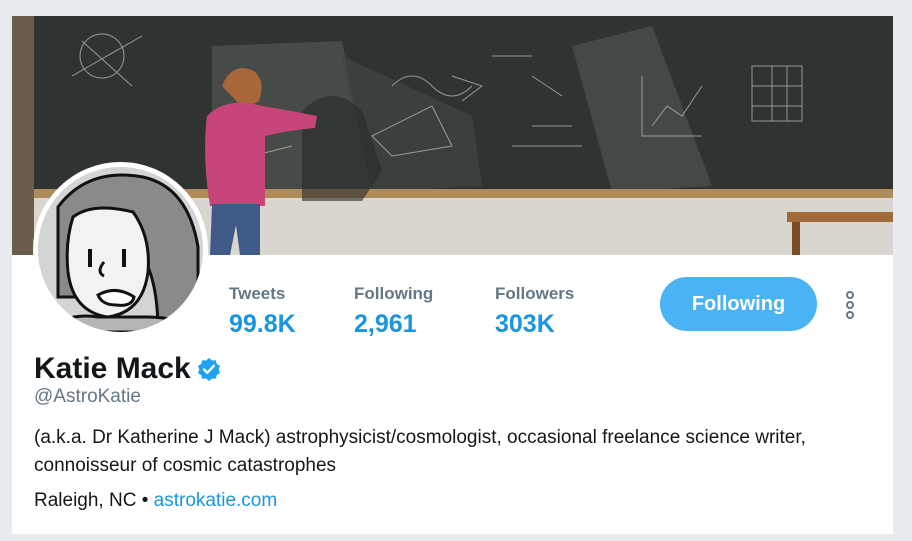 The image size is (912, 541). I want to click on stat-tweets: Tweets 99.8K, so click(289, 311).